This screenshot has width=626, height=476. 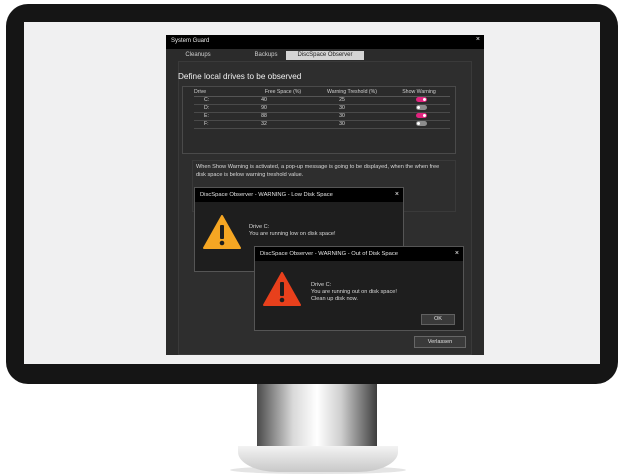 What do you see at coordinates (322, 100) in the screenshot?
I see `table-row: C: 40 25` at bounding box center [322, 100].